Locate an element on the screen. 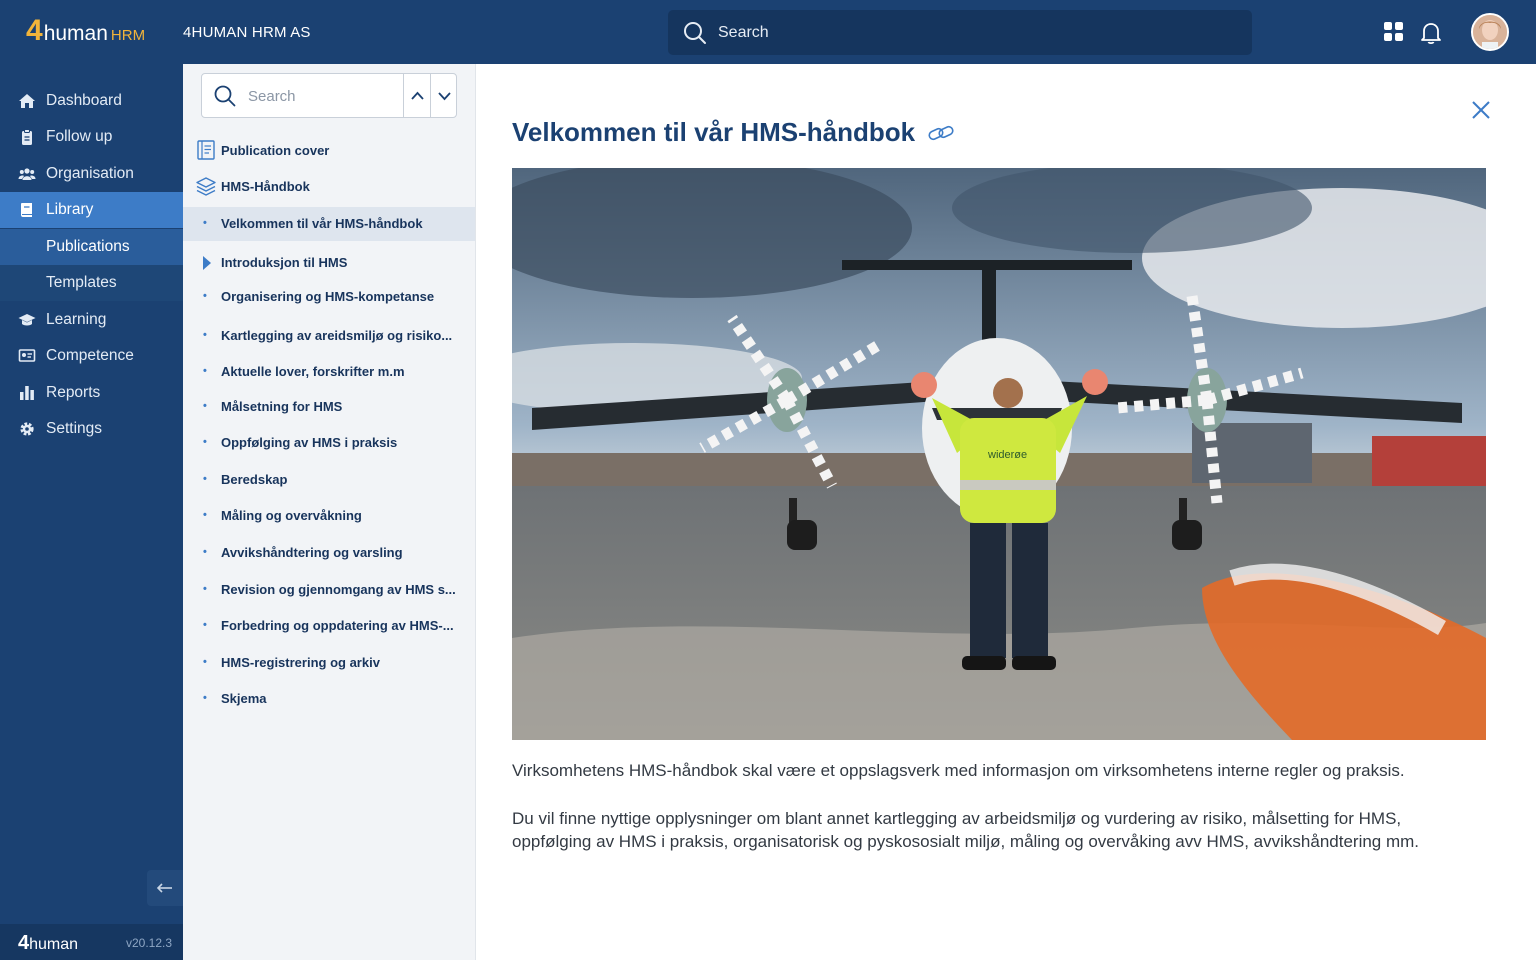 The height and width of the screenshot is (960, 1536). people-icon is located at coordinates (27, 174).